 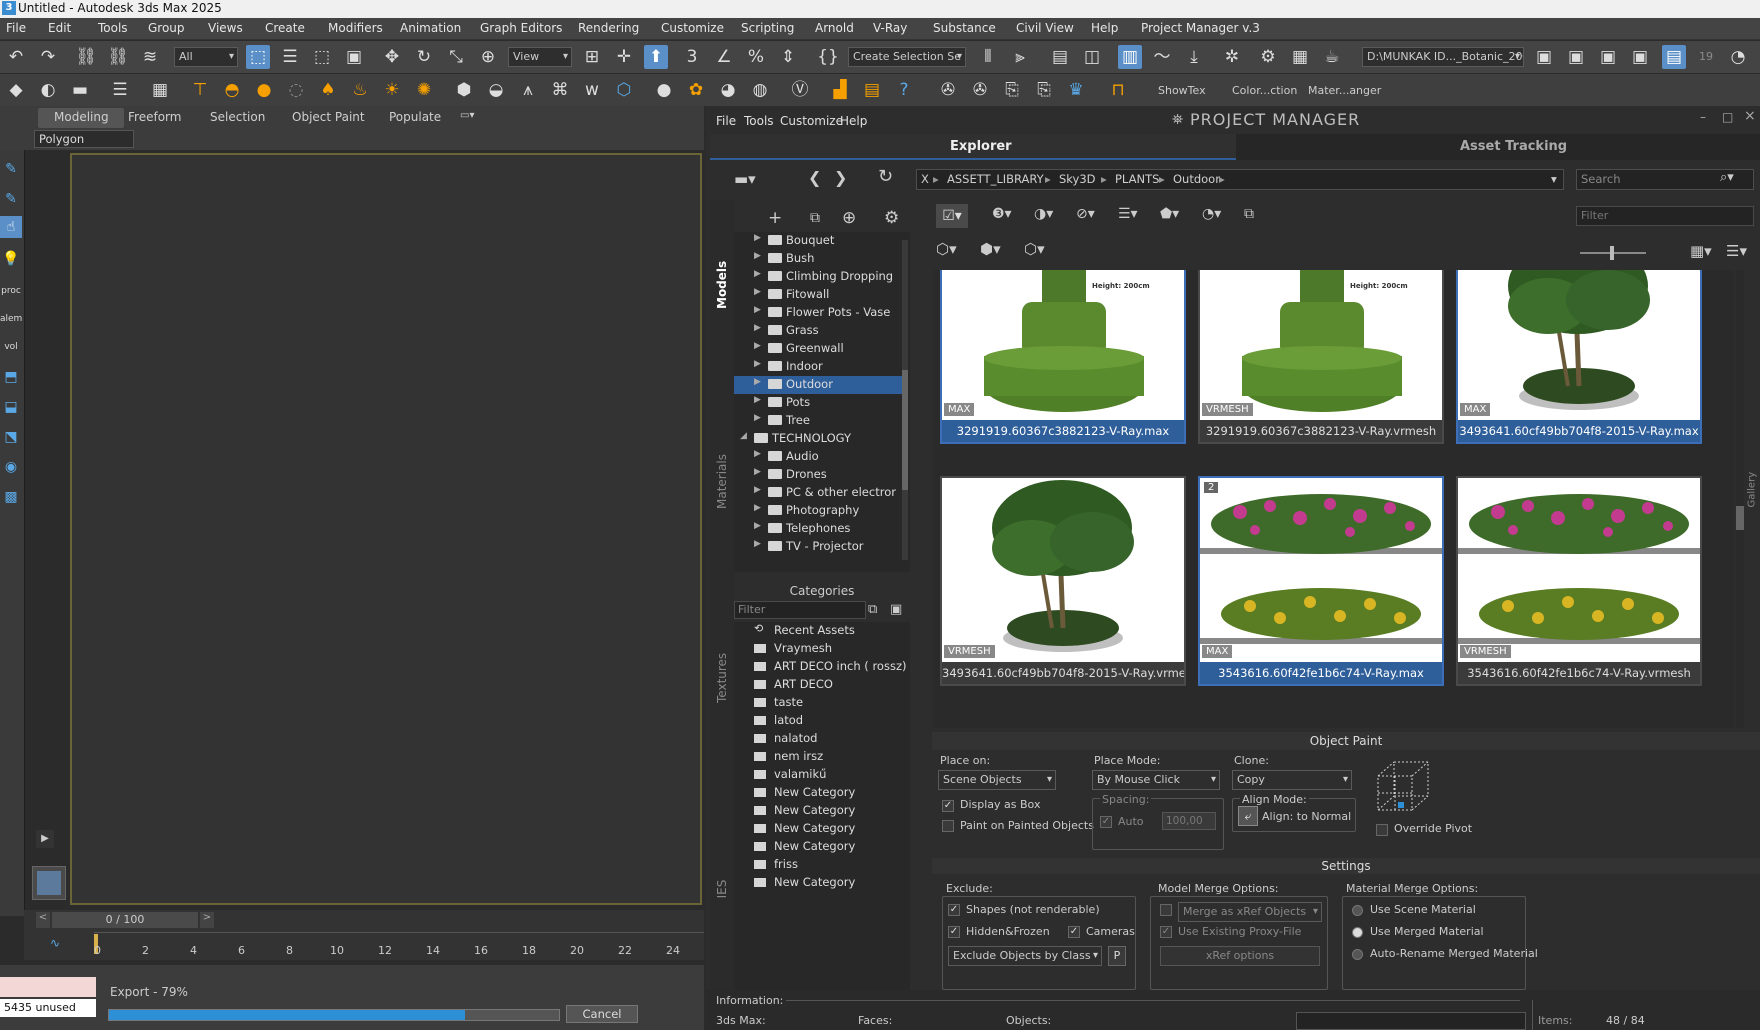 I want to click on help-icon: ◔, so click(x=1738, y=57).